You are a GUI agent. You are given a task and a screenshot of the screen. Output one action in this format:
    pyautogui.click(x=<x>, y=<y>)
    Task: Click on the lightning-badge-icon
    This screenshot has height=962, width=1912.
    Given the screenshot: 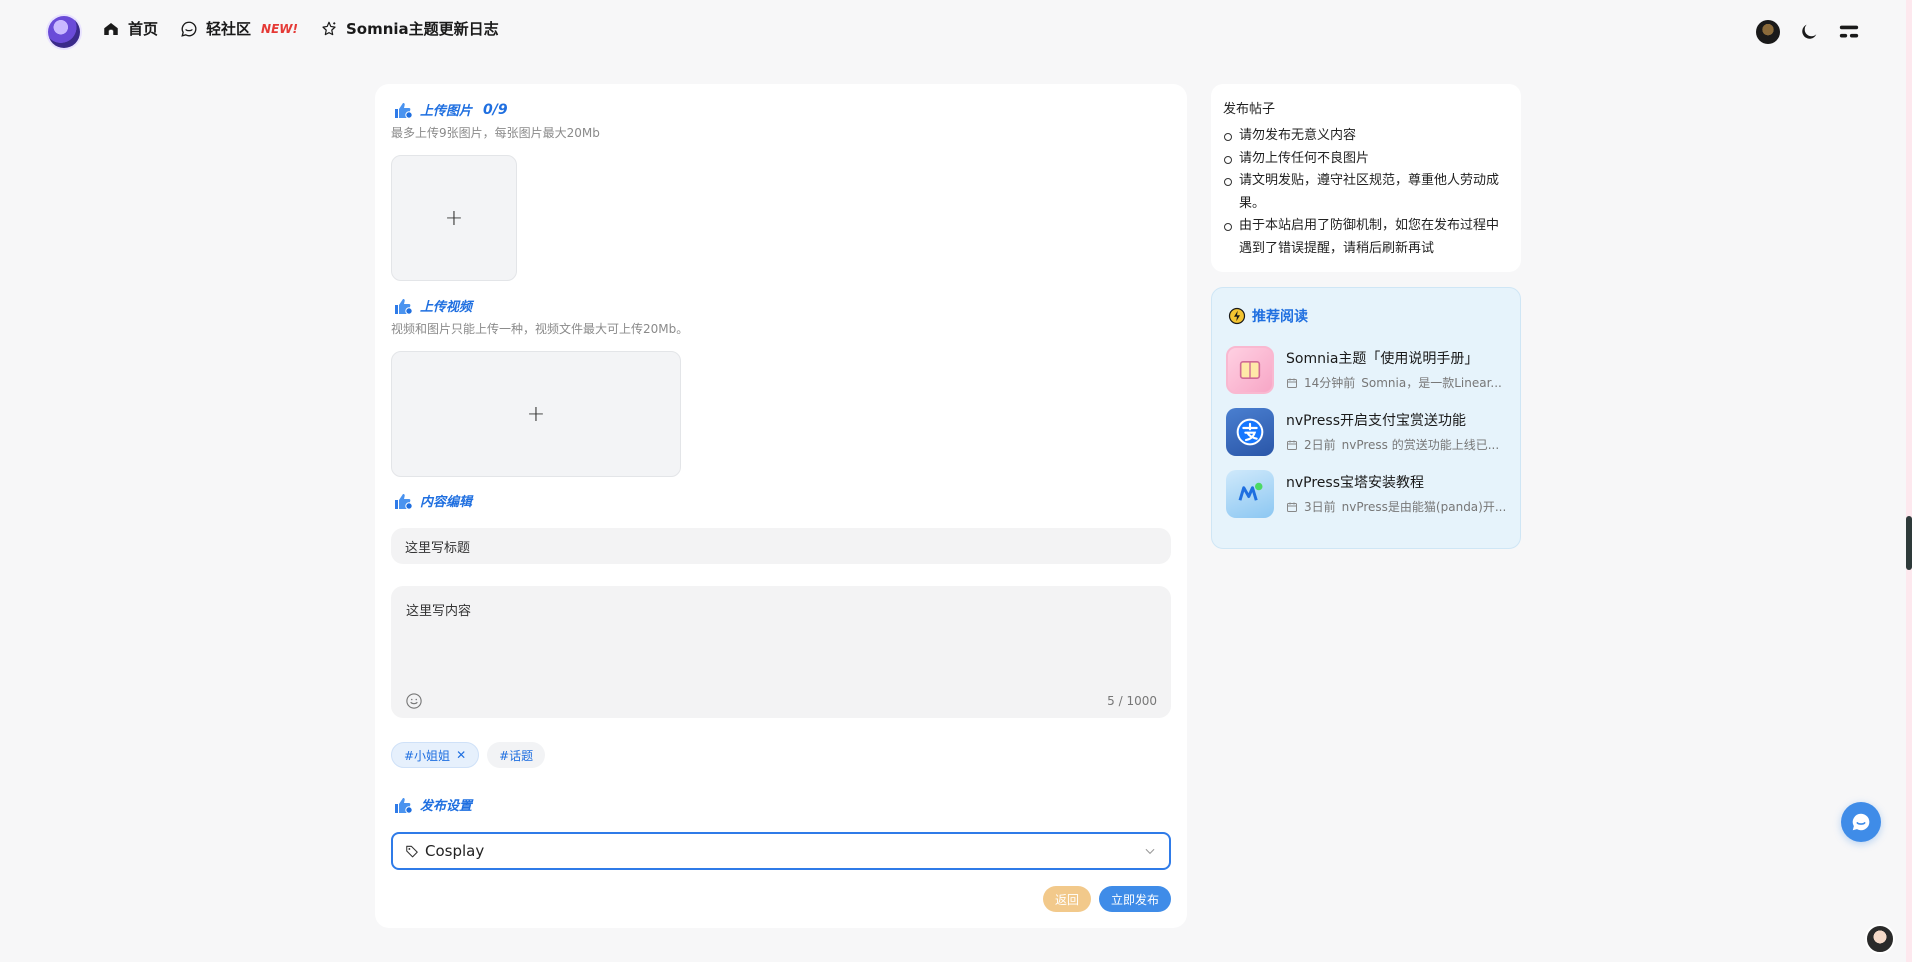 What is the action you would take?
    pyautogui.click(x=1237, y=316)
    